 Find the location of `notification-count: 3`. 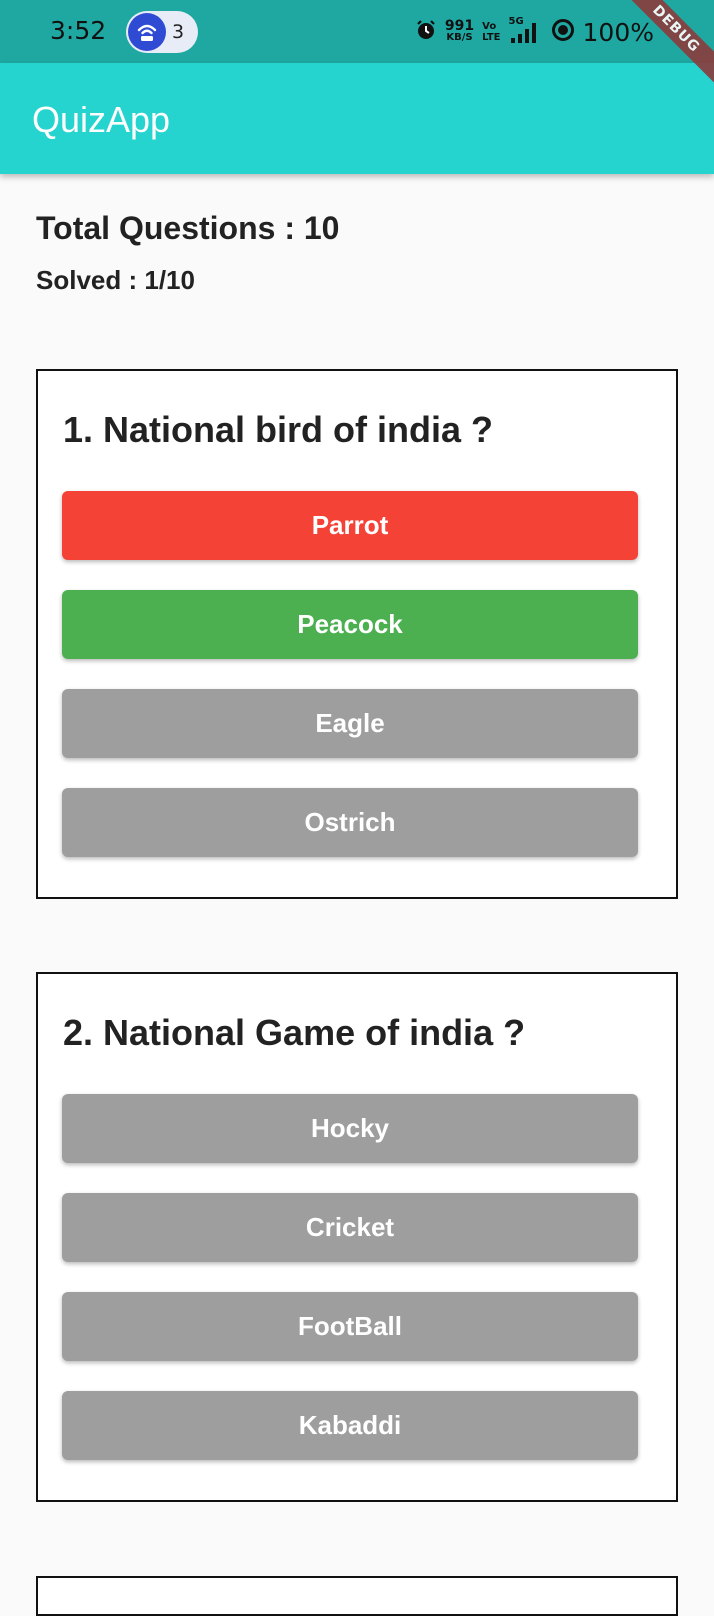

notification-count: 3 is located at coordinates (178, 32).